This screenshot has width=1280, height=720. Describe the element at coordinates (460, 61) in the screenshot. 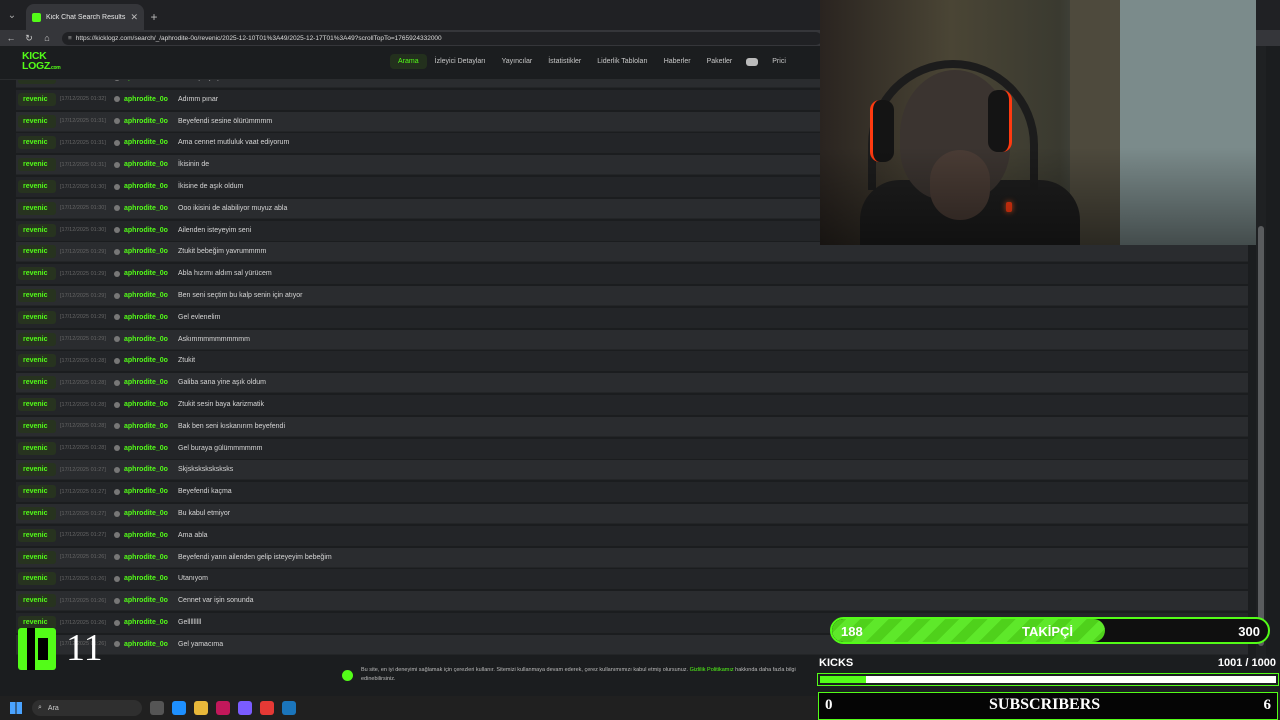

I see `menu-item-izleyici-detaylari: İzleyici Detayları` at that location.